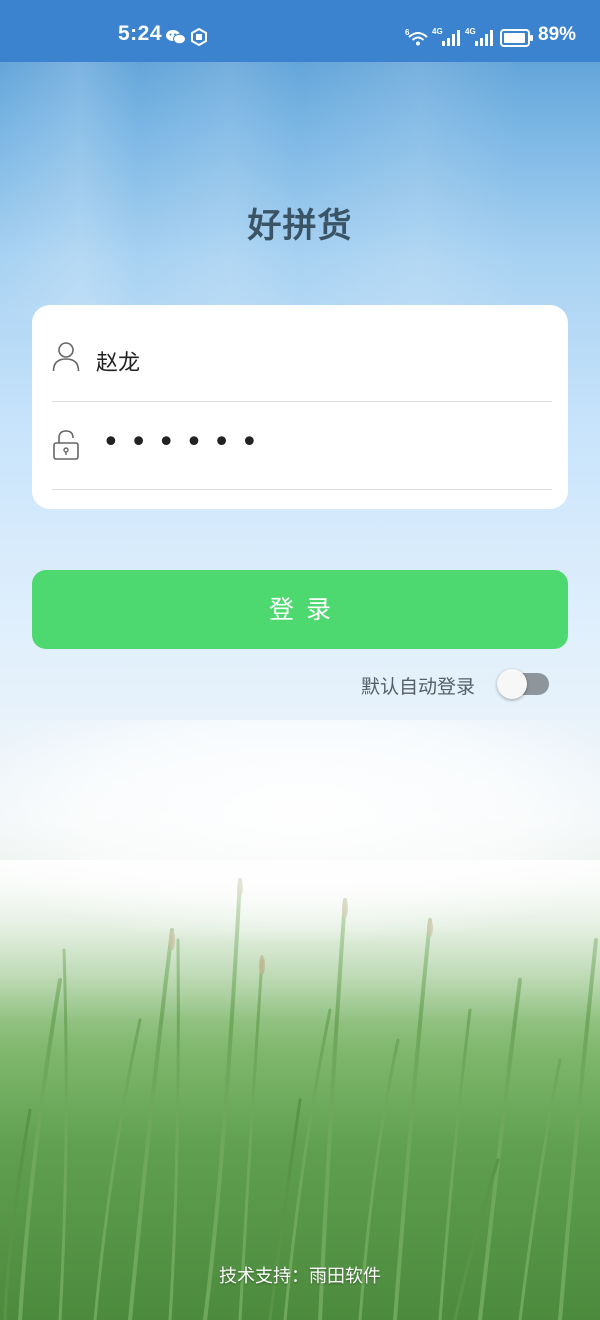 The height and width of the screenshot is (1320, 600). What do you see at coordinates (199, 37) in the screenshot?
I see `app-notification-icon` at bounding box center [199, 37].